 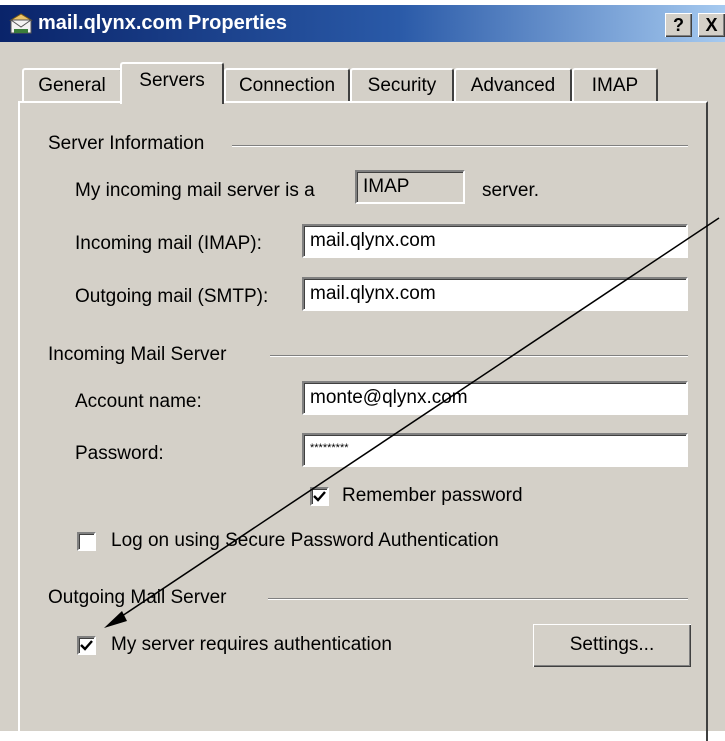 I want to click on incoming-server-type-field: IMAP, so click(x=410, y=187).